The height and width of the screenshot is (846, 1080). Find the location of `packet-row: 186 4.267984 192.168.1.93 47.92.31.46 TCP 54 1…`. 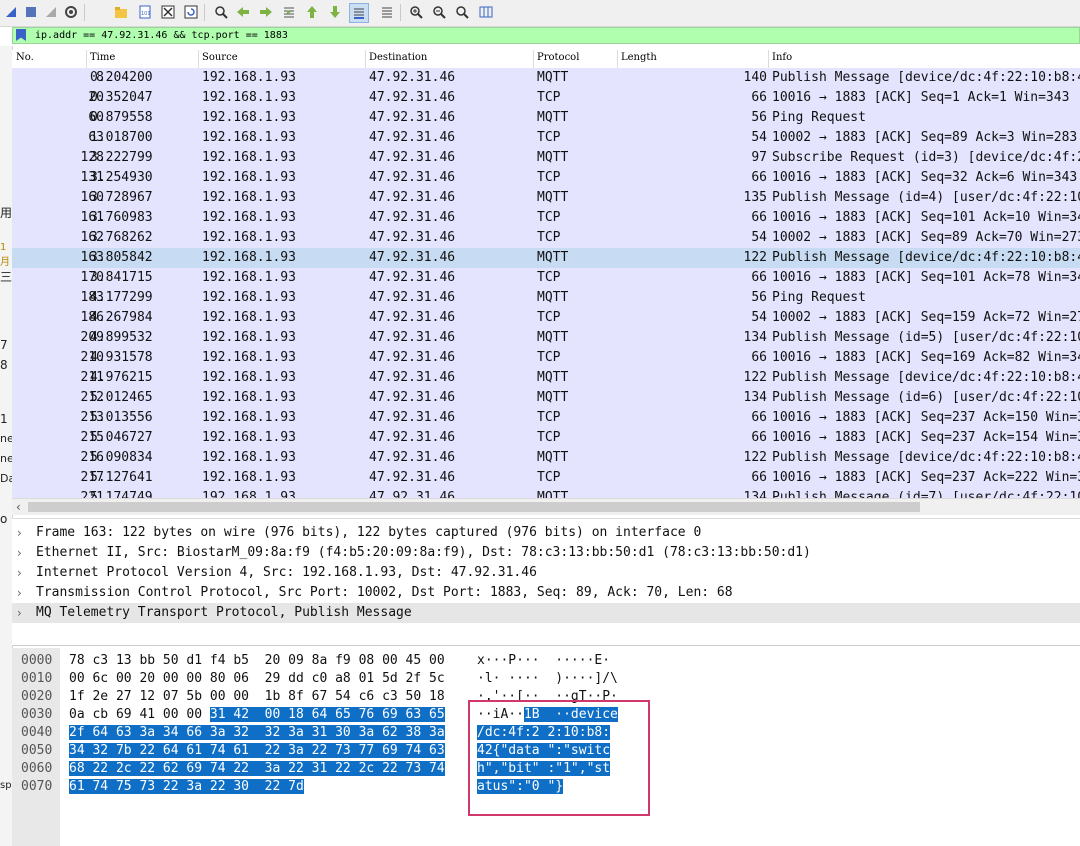

packet-row: 186 4.267984 192.168.1.93 47.92.31.46 TCP 54 1… is located at coordinates (546, 318).